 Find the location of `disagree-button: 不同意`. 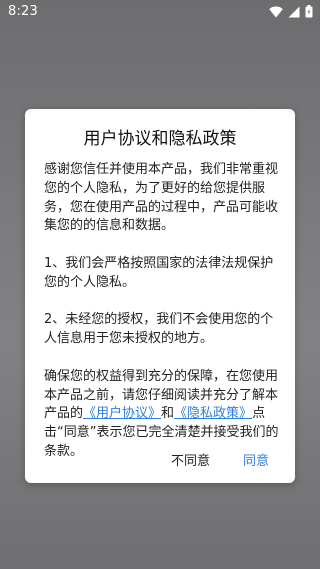

disagree-button: 不同意 is located at coordinates (190, 459).